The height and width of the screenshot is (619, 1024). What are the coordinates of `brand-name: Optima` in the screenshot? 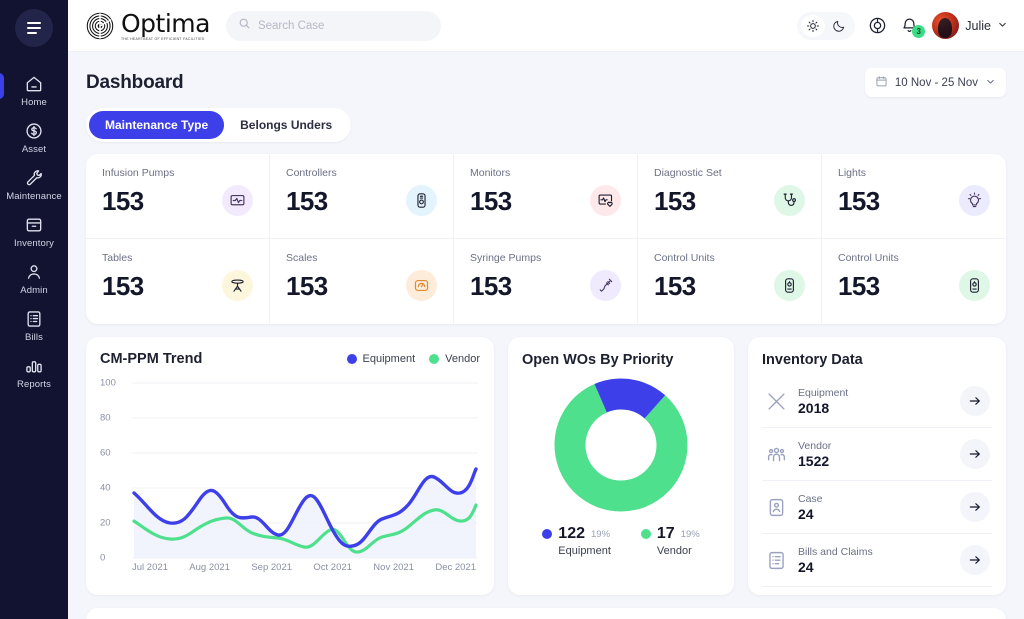 It's located at (165, 23).